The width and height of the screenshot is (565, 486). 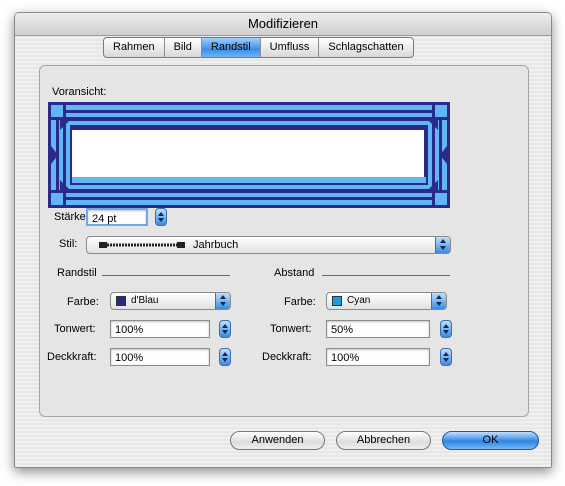 I want to click on stil-popup: Jahrbuch, so click(x=268, y=245).